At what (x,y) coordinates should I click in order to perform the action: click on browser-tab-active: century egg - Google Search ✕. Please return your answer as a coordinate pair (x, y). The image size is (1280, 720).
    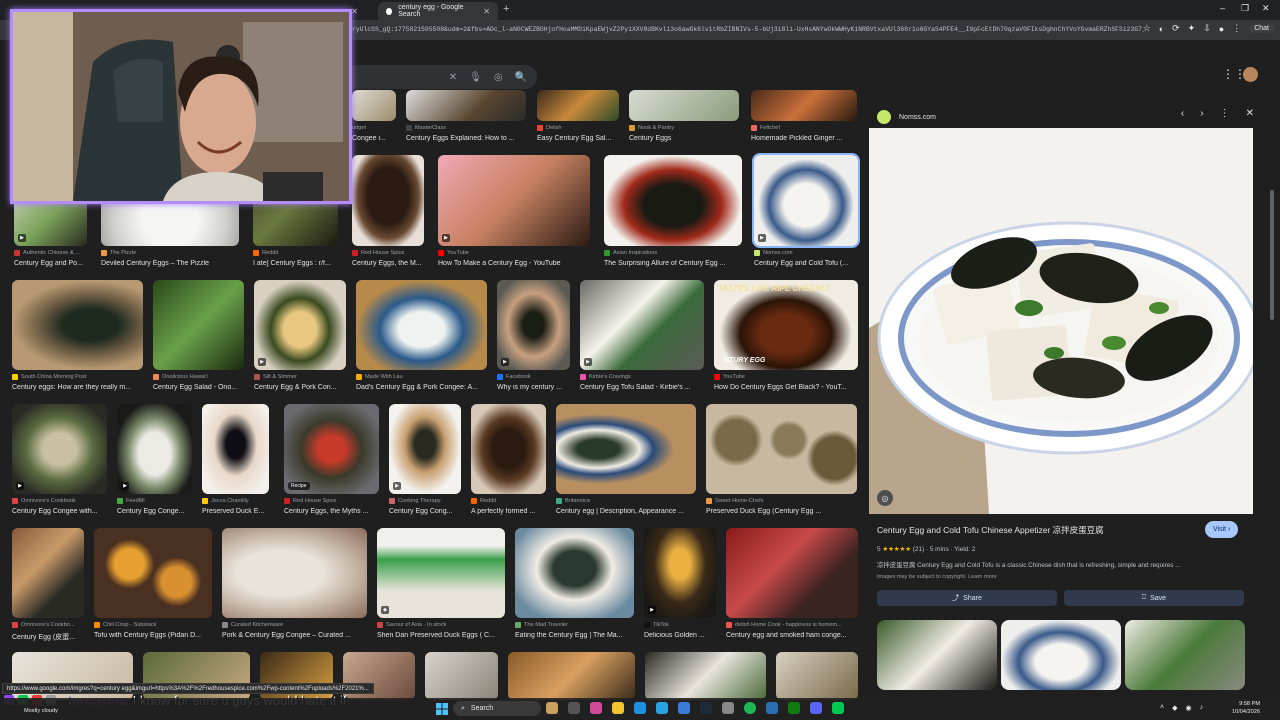
    Looking at the image, I should click on (438, 11).